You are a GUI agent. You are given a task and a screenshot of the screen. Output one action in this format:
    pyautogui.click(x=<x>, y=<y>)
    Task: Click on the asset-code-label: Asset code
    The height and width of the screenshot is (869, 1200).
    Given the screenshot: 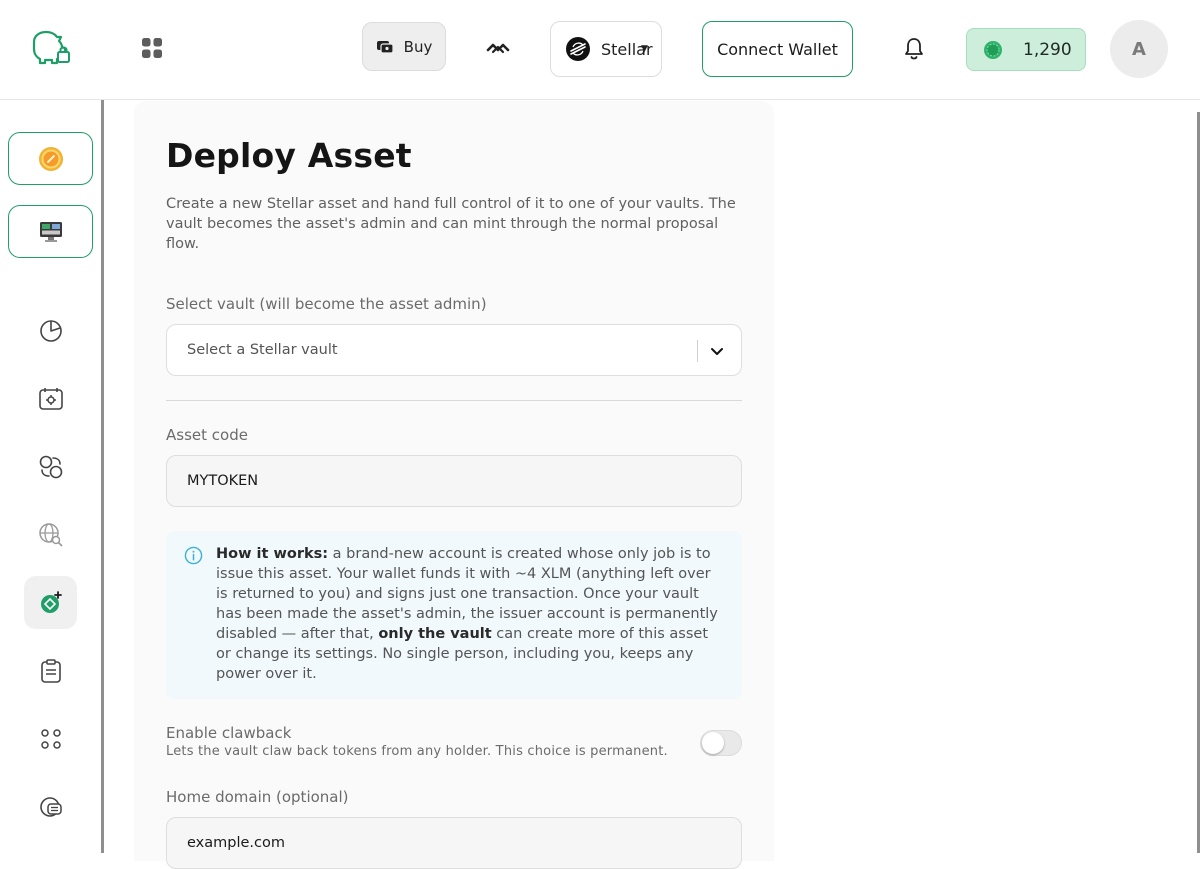 What is the action you would take?
    pyautogui.click(x=207, y=435)
    